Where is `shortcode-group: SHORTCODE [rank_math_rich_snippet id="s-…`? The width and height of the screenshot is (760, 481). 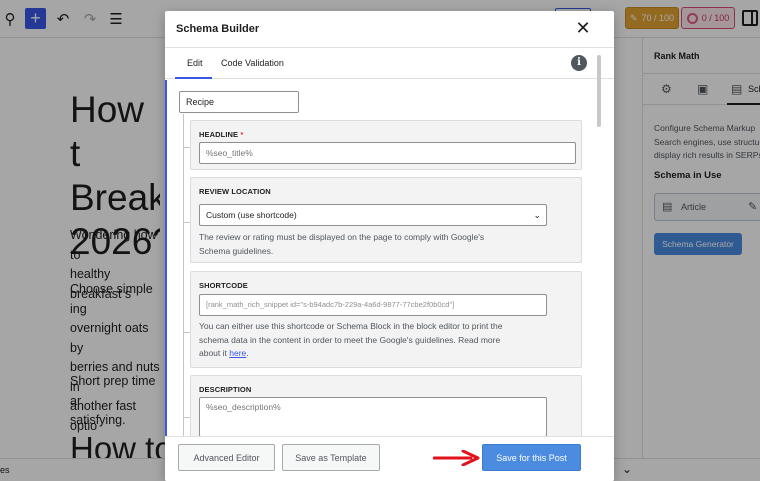
shortcode-group: SHORTCODE [rank_math_rich_snippet id="s-… is located at coordinates (386, 319).